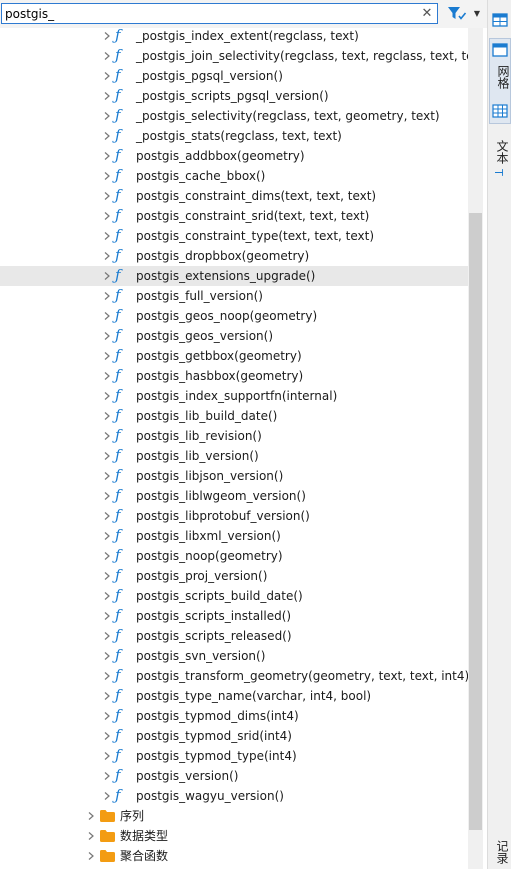 The height and width of the screenshot is (869, 511). What do you see at coordinates (234, 856) in the screenshot?
I see `folder-item: 聚合函数` at bounding box center [234, 856].